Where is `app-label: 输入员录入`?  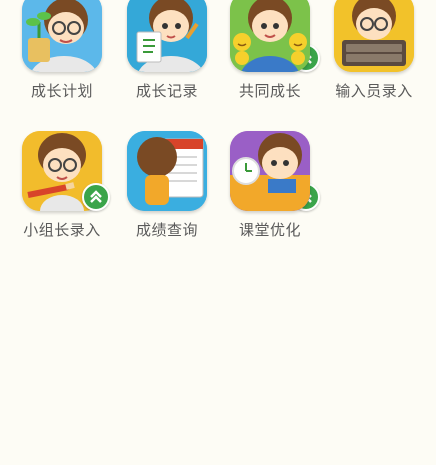 app-label: 输入员录入 is located at coordinates (374, 91).